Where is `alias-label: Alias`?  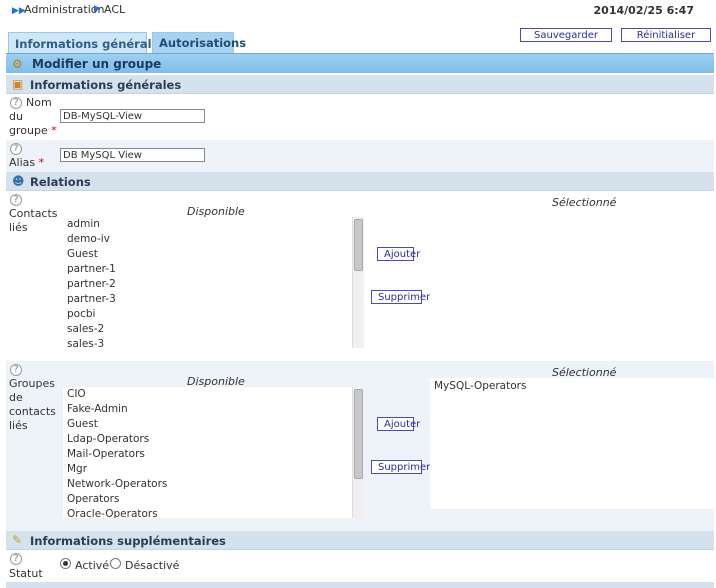 alias-label: Alias is located at coordinates (22, 162).